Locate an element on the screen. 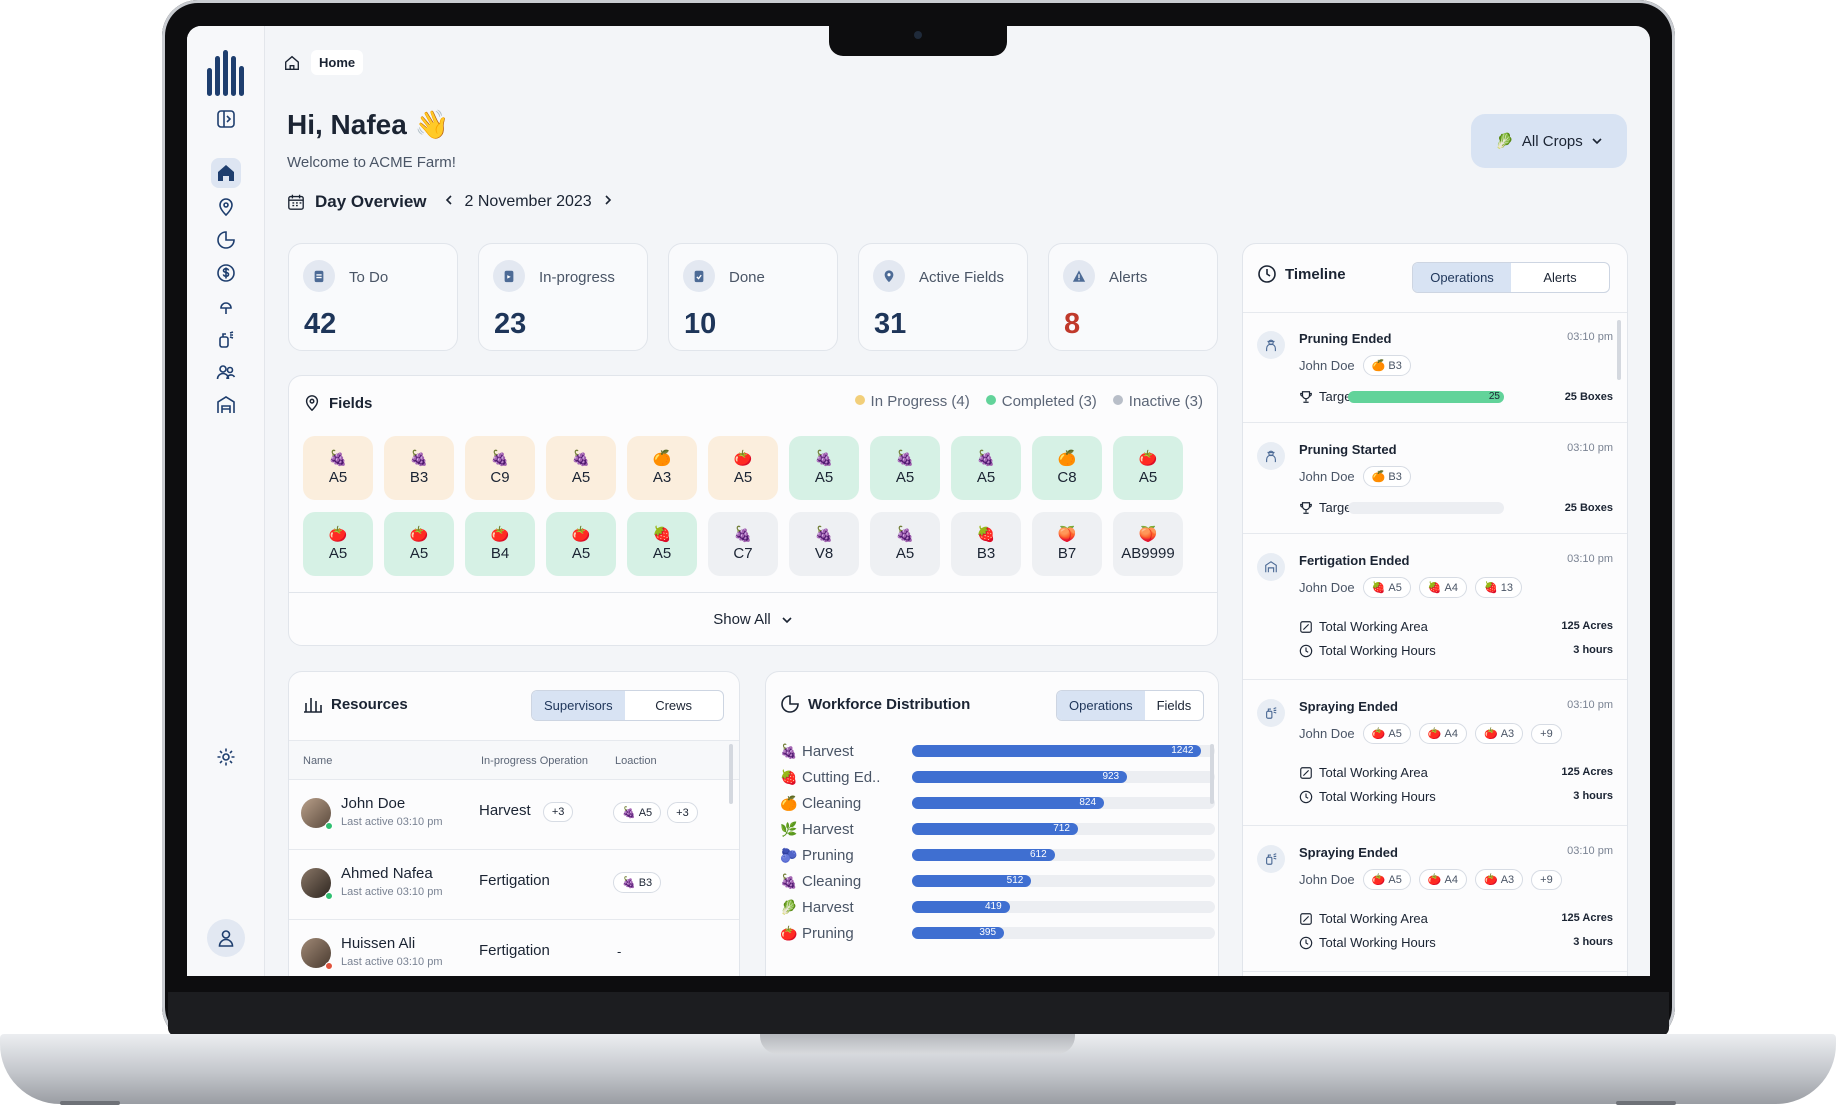  stat-card-done: Done 10 is located at coordinates (753, 297).